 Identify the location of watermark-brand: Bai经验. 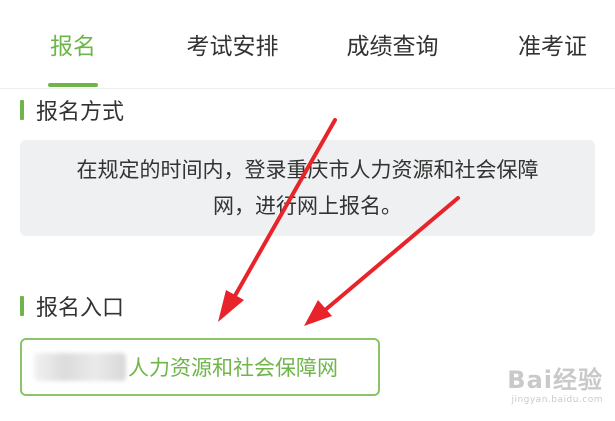
(555, 380).